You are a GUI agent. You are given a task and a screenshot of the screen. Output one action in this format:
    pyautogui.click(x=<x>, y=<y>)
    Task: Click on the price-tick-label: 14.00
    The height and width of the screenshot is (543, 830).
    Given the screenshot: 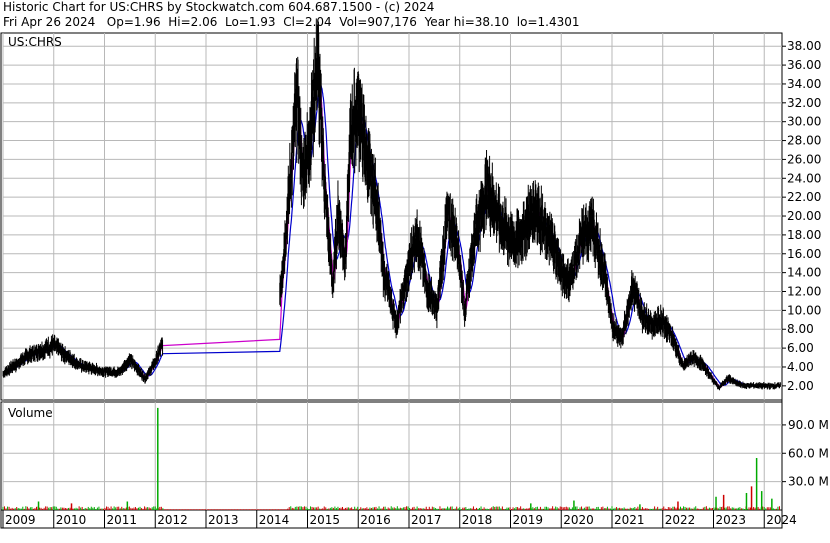 What is the action you would take?
    pyautogui.click(x=804, y=273)
    